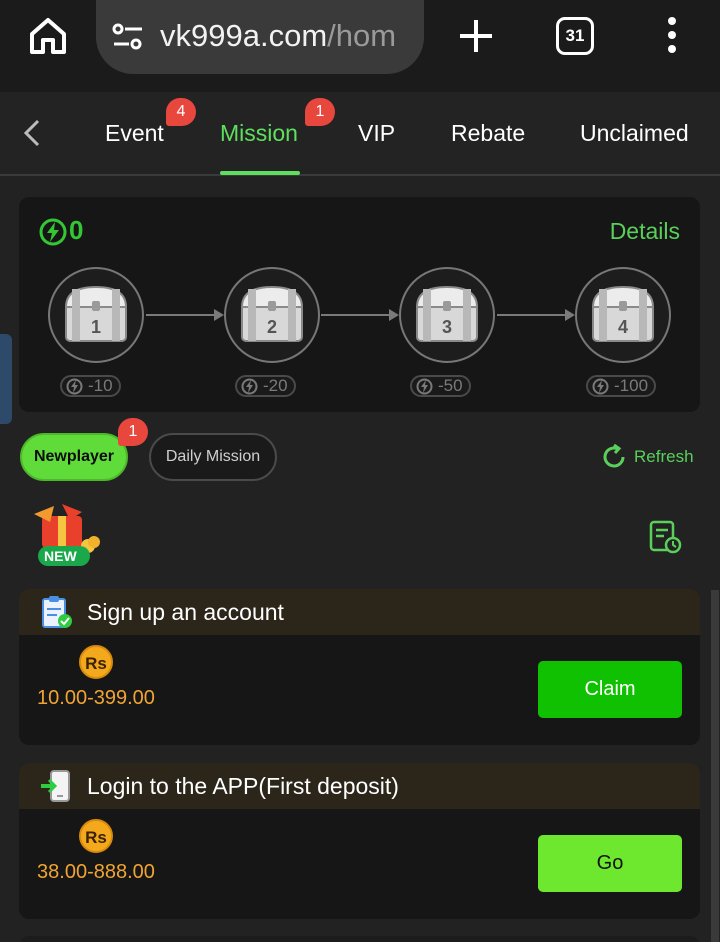 The height and width of the screenshot is (942, 720). I want to click on home-icon, so click(48, 36).